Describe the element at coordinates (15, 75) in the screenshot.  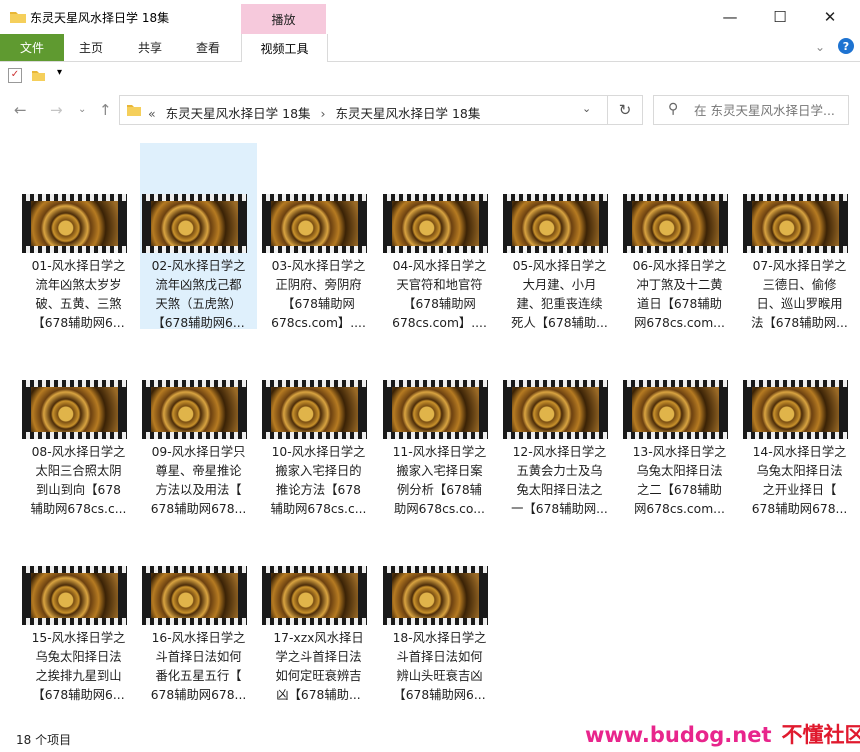
I see `properties-check-icon: ✓` at that location.